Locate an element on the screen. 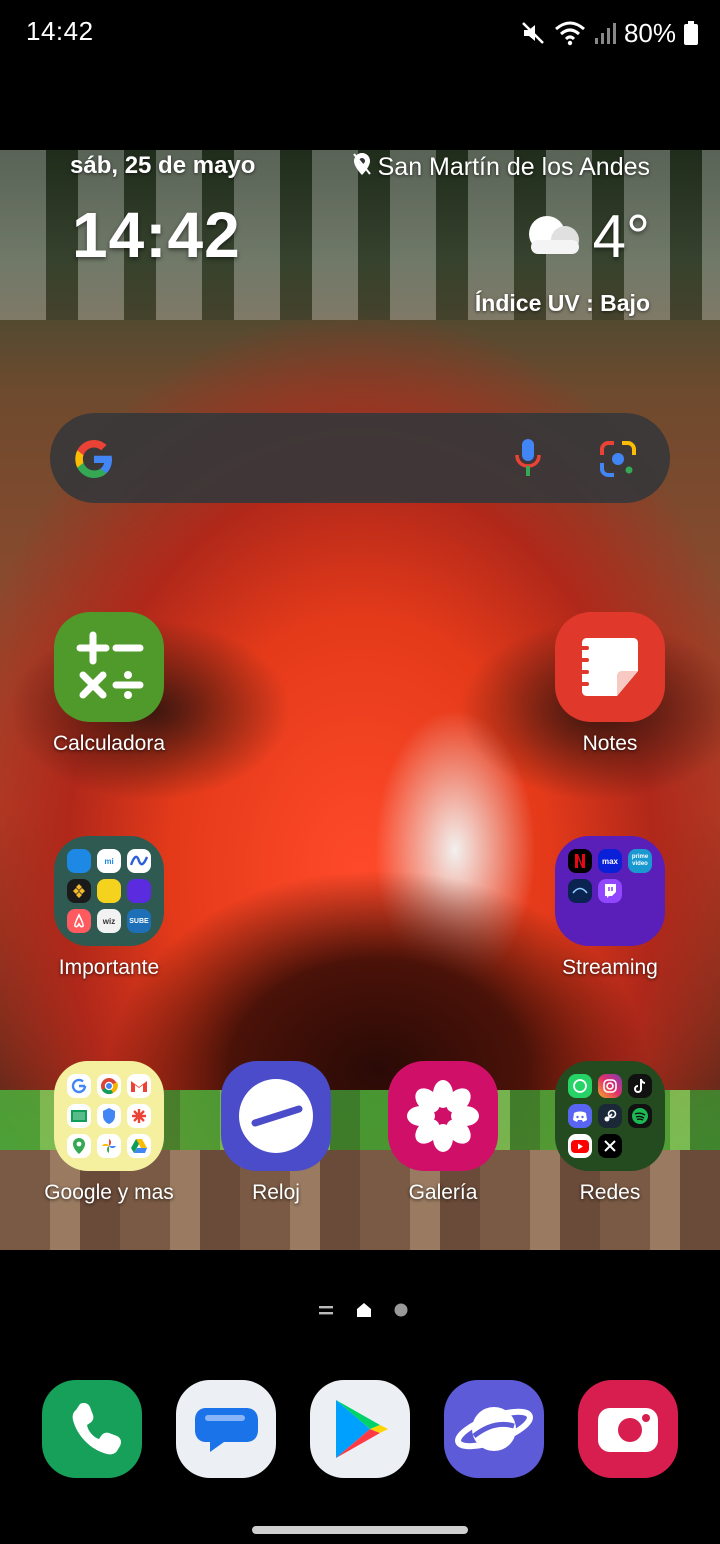 The width and height of the screenshot is (720, 1544). x-twitter-icon is located at coordinates (610, 1146).